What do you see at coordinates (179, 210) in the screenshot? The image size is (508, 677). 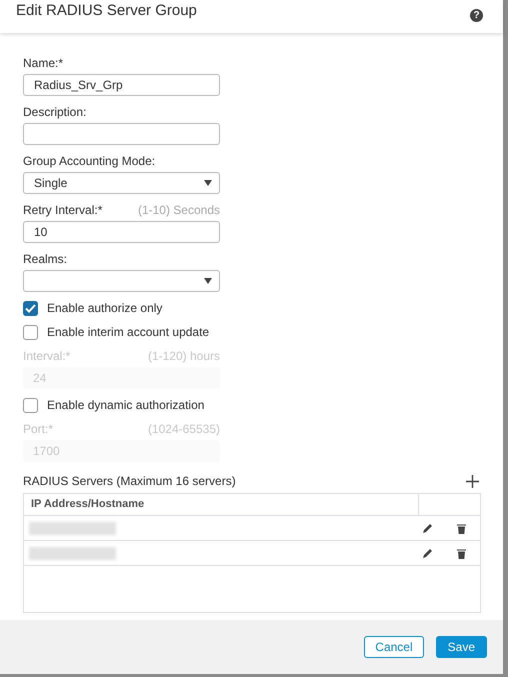 I see `field-hint: (1-10) Seconds` at bounding box center [179, 210].